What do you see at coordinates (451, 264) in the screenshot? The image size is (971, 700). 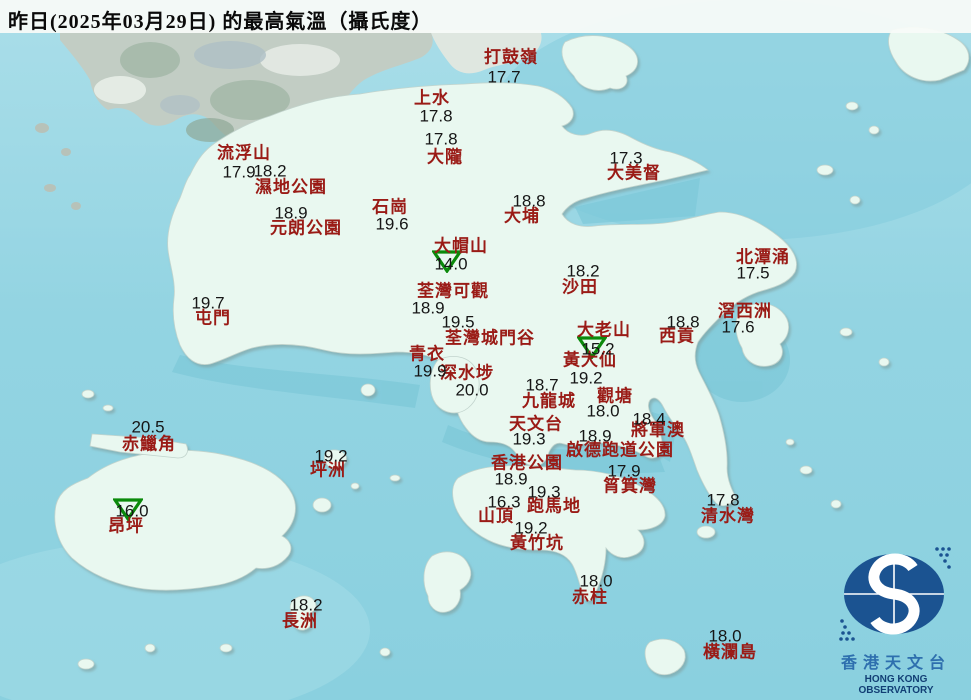 I see `station-value-label: 14.0` at bounding box center [451, 264].